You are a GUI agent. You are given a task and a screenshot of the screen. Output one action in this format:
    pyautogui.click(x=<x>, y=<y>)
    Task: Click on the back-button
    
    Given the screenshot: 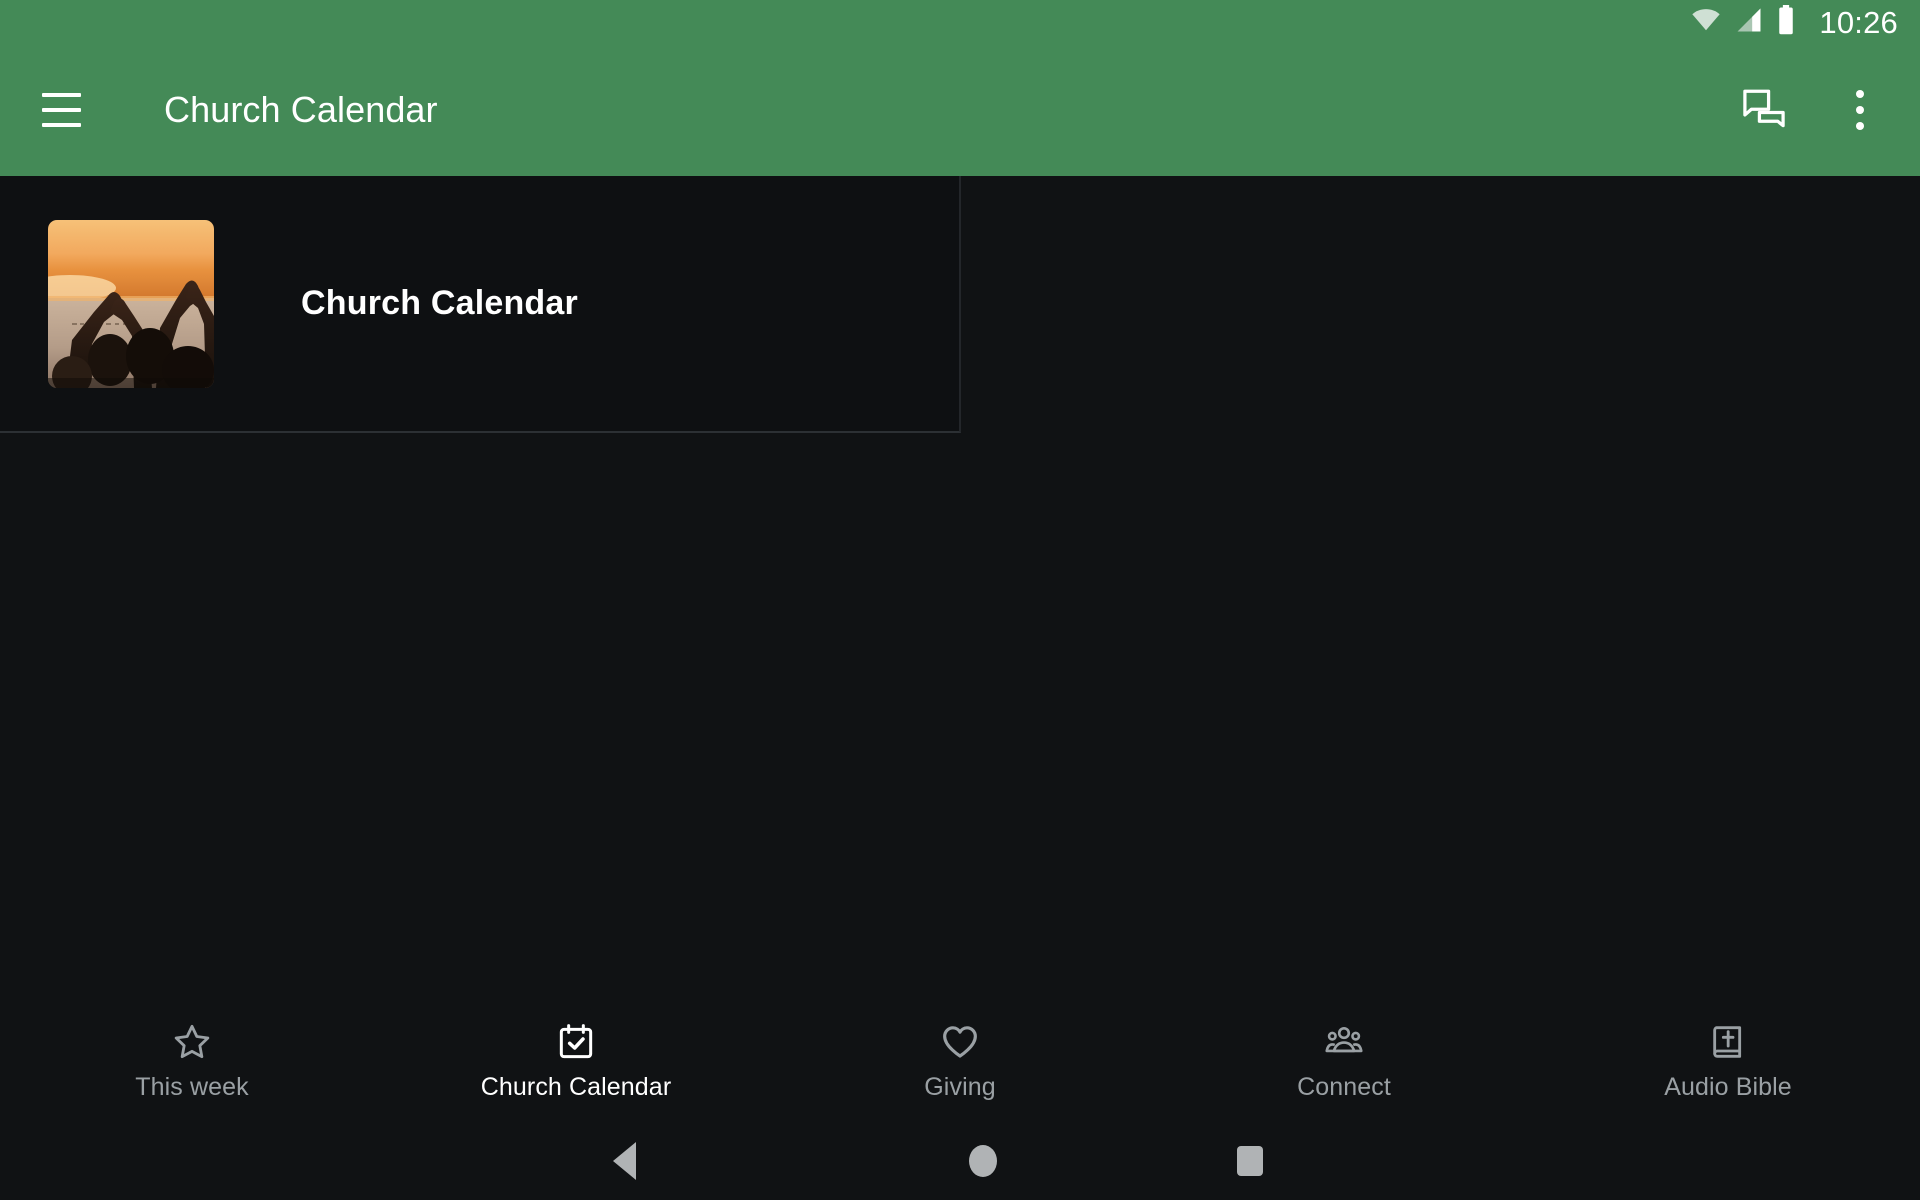 What is the action you would take?
    pyautogui.click(x=624, y=1161)
    